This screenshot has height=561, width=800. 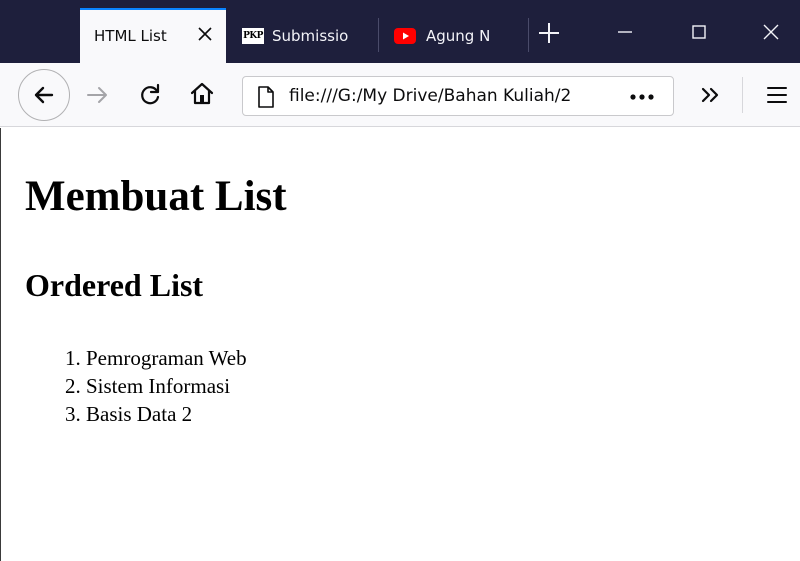 I want to click on tab-strip: HTML List PKP Submissio Agung N, so click(x=400, y=31).